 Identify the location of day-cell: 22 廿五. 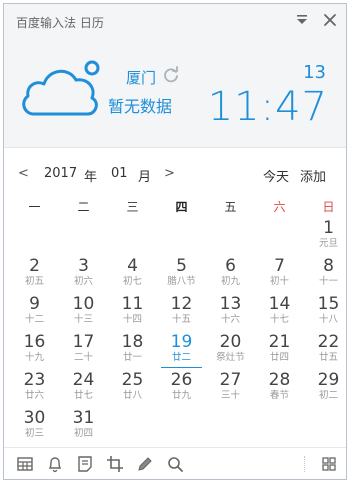
(325, 351).